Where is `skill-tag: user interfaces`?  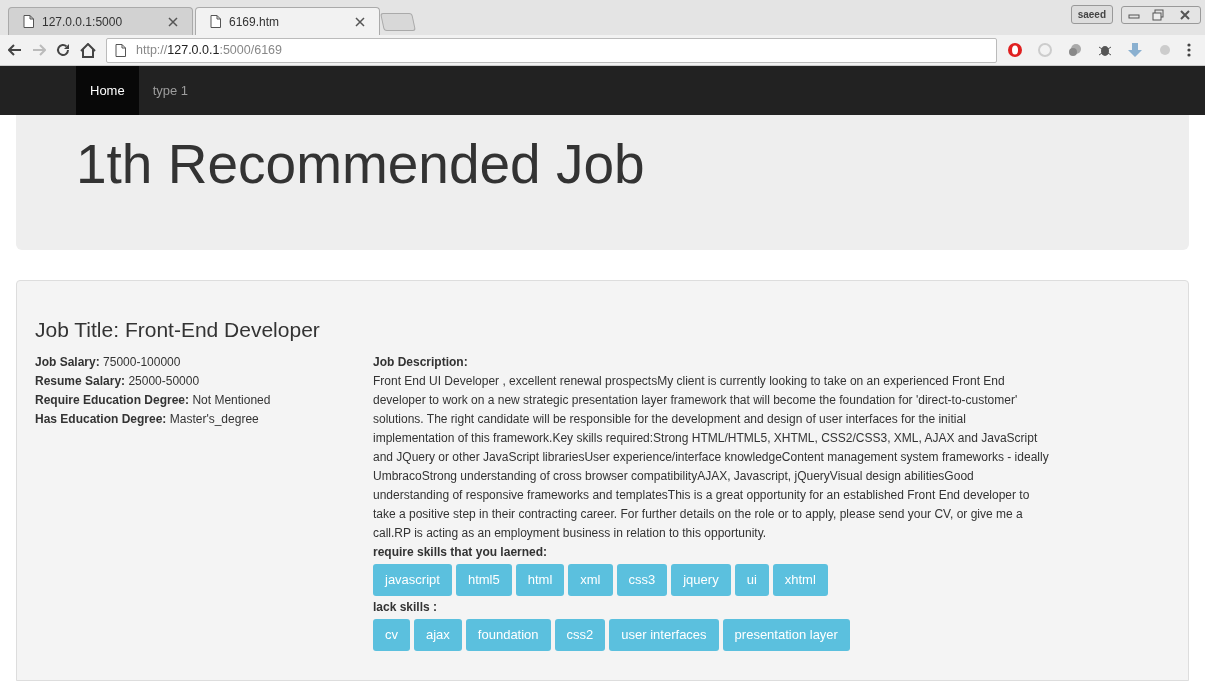
skill-tag: user interfaces is located at coordinates (664, 635).